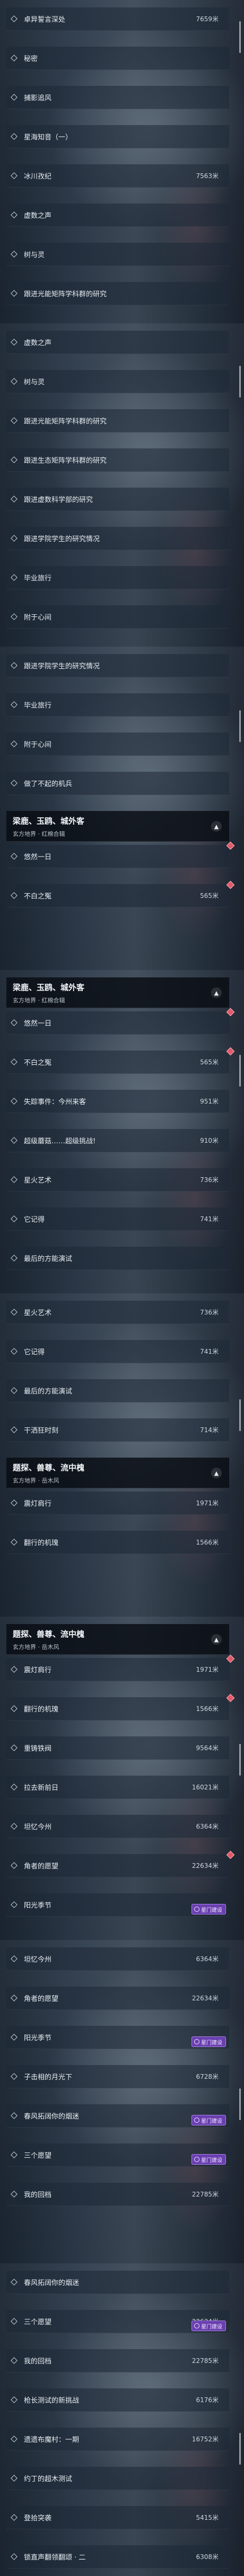 This screenshot has width=244, height=2576. What do you see at coordinates (118, 176) in the screenshot?
I see `quest-list-item: 冰川孜纪 7563米` at bounding box center [118, 176].